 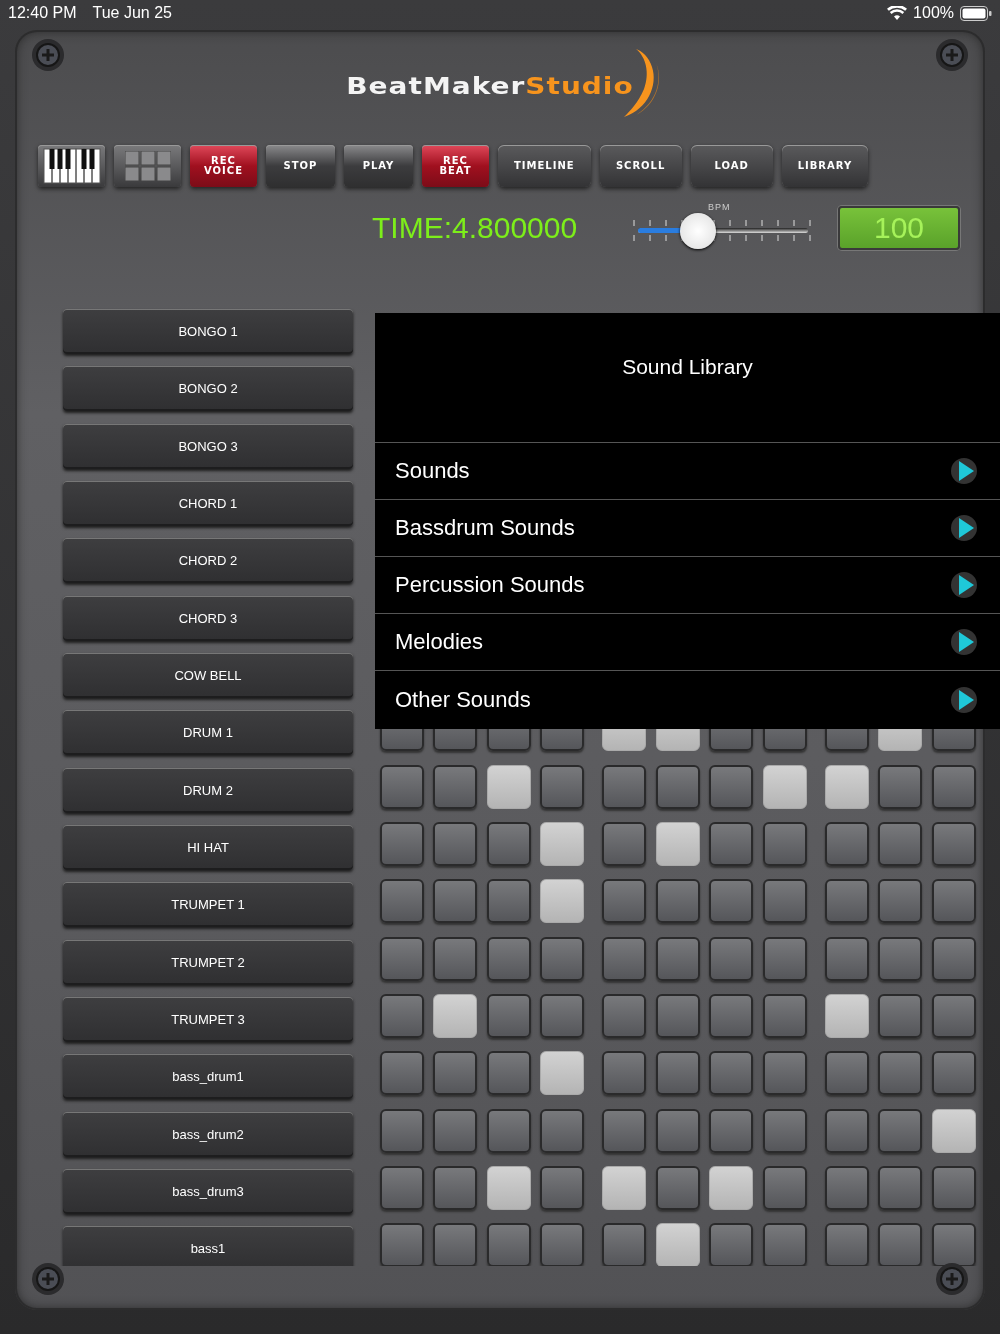 I want to click on logo-text: BeatMaker, so click(x=436, y=85).